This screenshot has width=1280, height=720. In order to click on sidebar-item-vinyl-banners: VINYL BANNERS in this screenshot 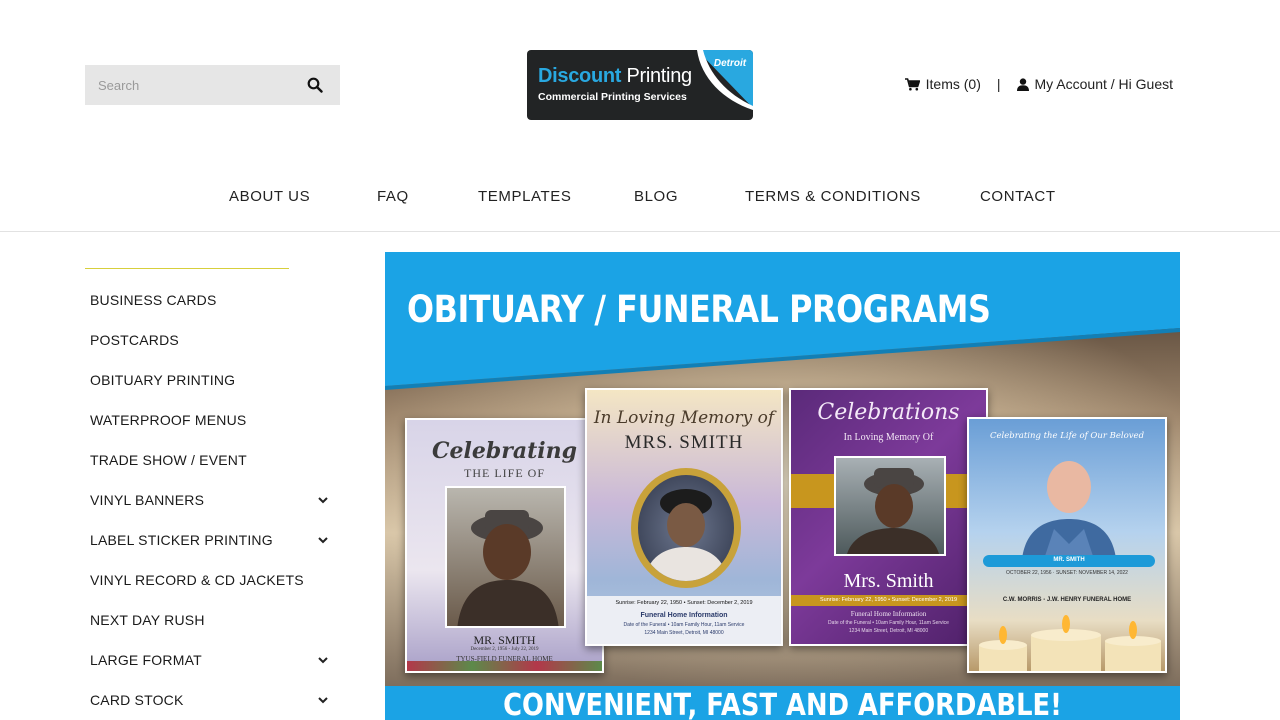, I will do `click(212, 500)`.